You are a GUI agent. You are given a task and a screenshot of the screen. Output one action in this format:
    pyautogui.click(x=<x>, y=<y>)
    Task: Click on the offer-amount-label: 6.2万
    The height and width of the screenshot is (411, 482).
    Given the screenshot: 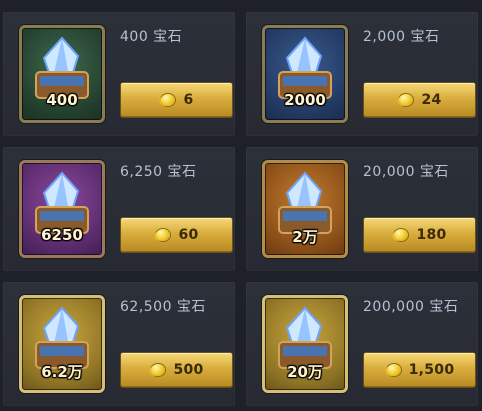 What is the action you would take?
    pyautogui.click(x=62, y=372)
    